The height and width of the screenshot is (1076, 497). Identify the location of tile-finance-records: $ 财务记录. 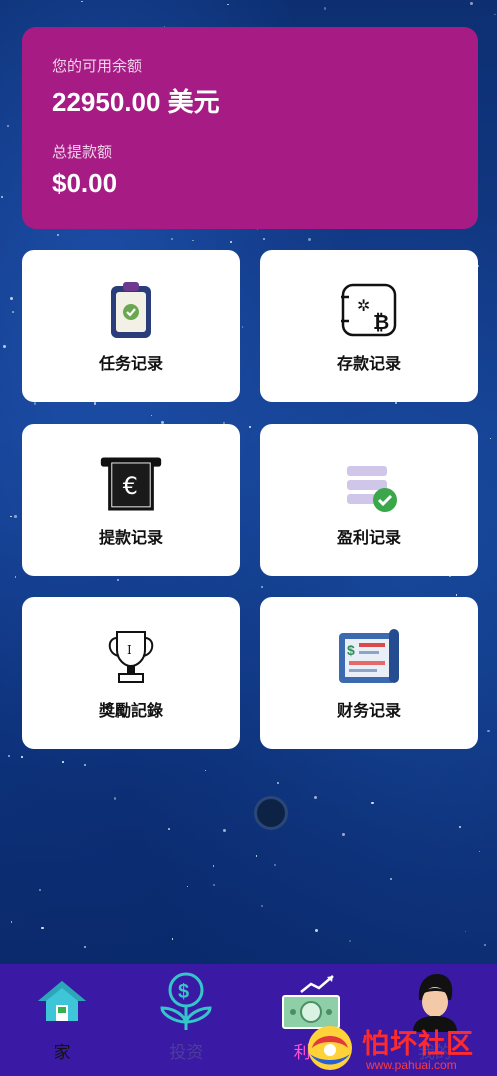
(369, 673).